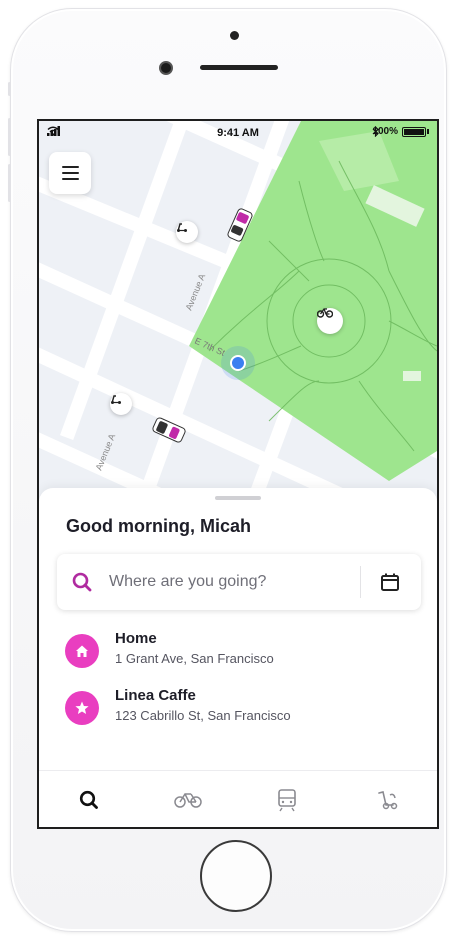 The width and height of the screenshot is (457, 939). Describe the element at coordinates (238, 132) in the screenshot. I see `status-bar: 9:41 AM 100%` at that location.